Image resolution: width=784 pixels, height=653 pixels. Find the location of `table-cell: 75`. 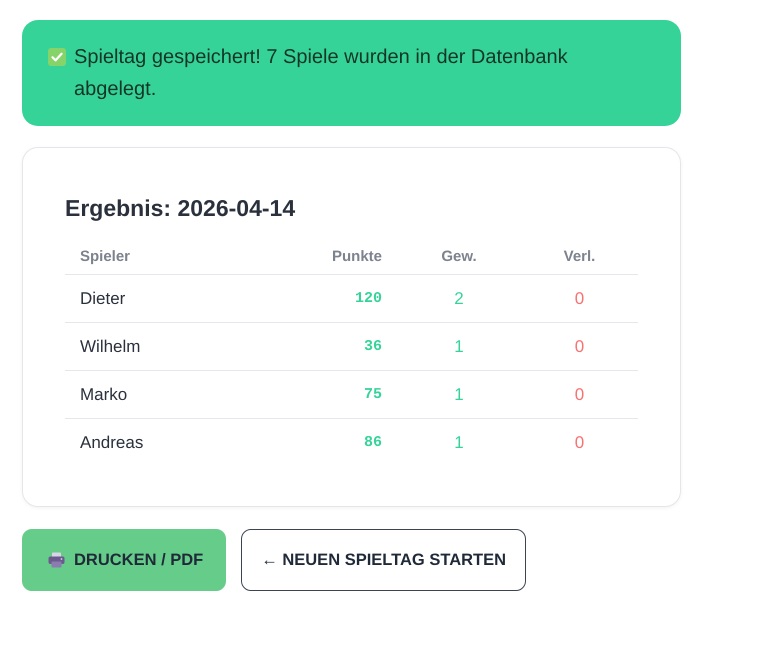

table-cell: 75 is located at coordinates (326, 394).